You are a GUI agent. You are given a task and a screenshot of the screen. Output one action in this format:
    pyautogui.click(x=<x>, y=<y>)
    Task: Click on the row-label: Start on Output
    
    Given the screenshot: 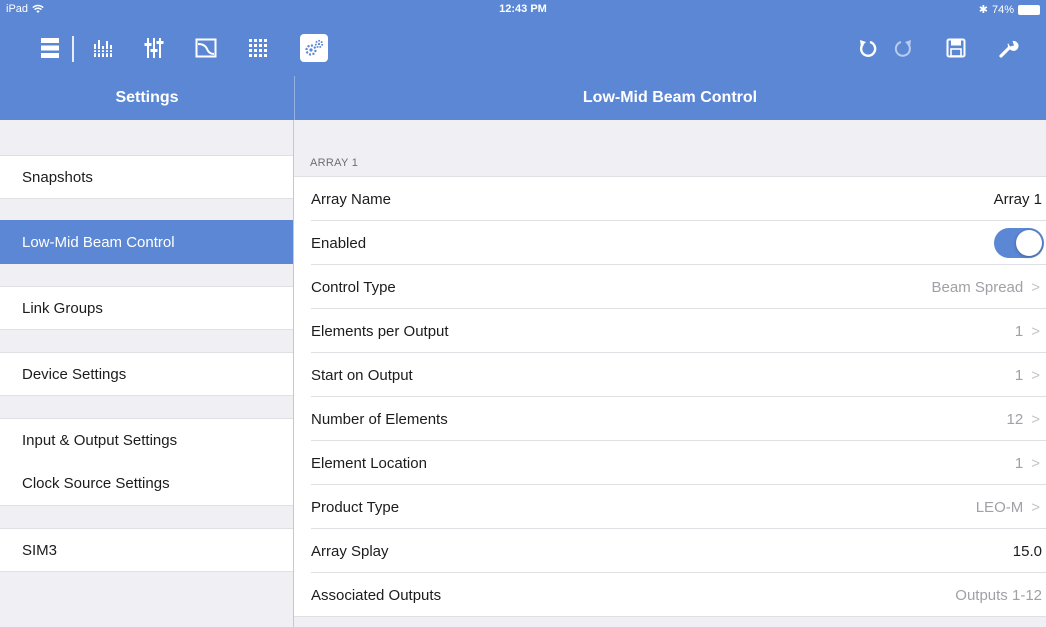 What is the action you would take?
    pyautogui.click(x=362, y=375)
    